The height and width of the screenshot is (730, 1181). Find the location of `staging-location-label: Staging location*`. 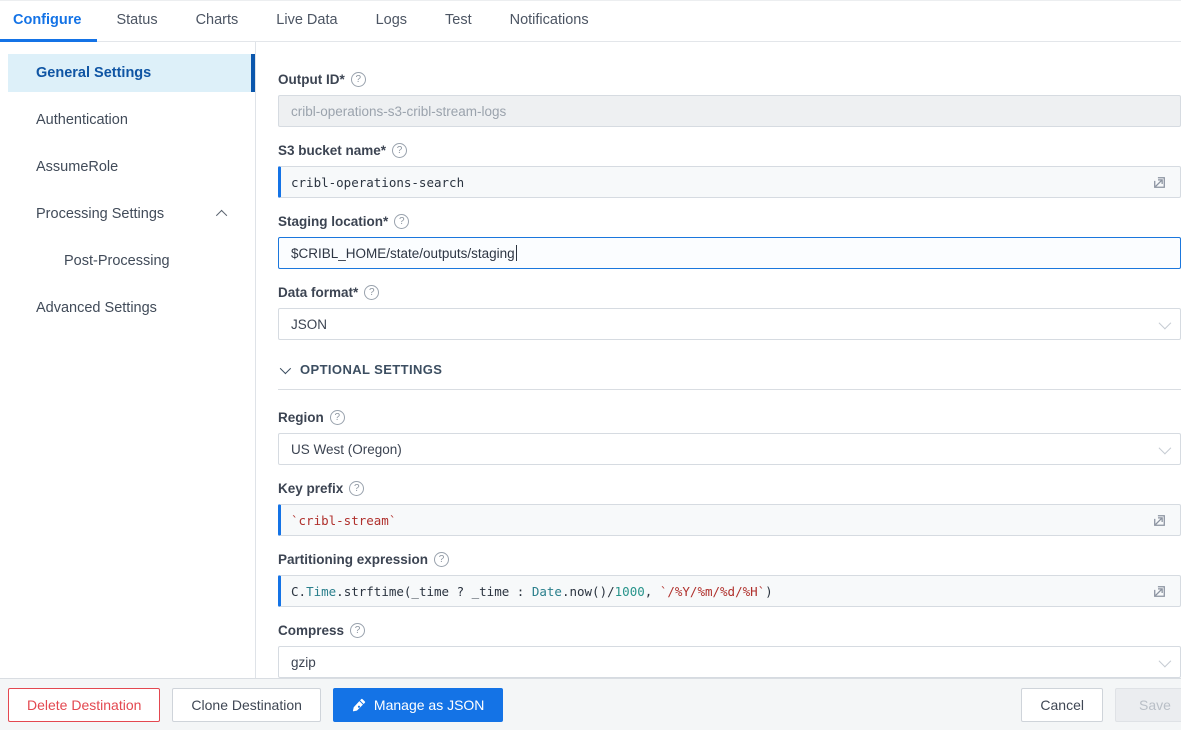

staging-location-label: Staging location* is located at coordinates (729, 221).